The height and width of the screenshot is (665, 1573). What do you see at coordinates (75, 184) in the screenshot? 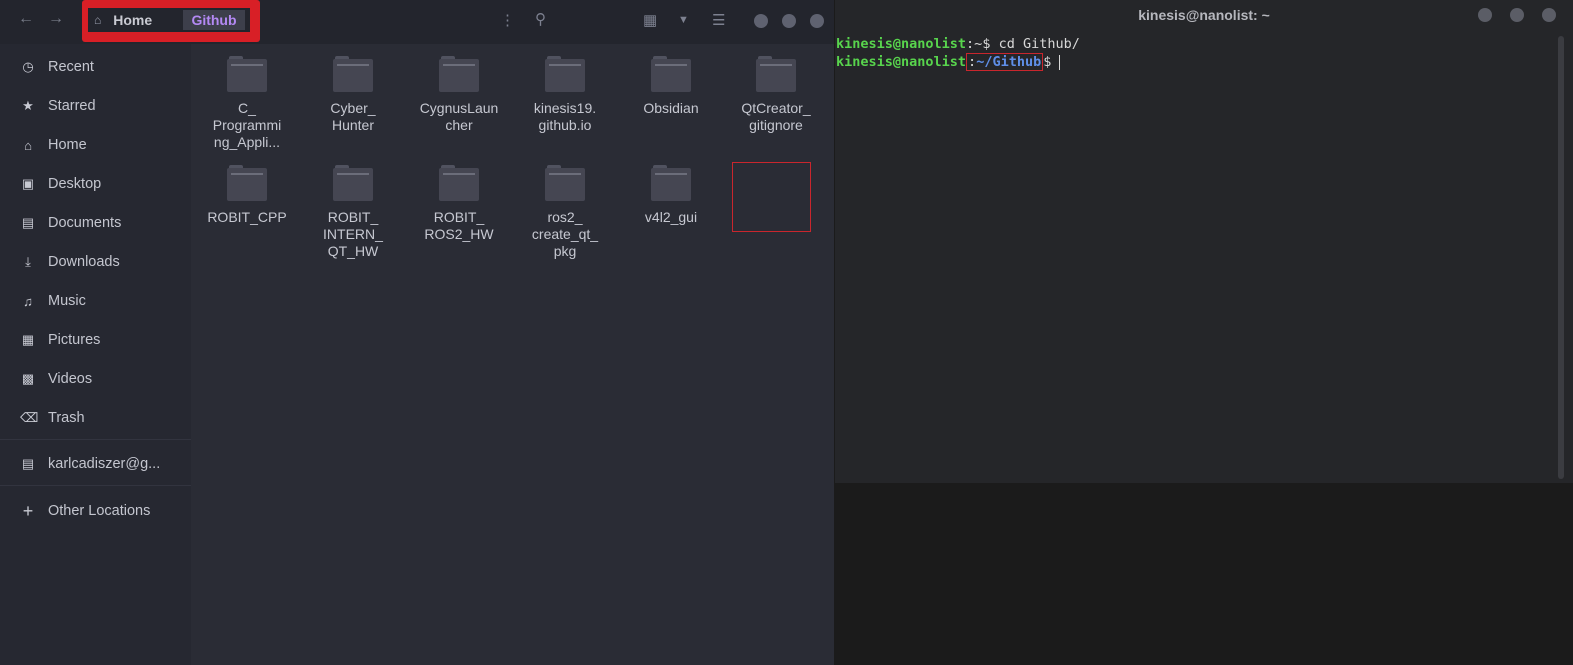
I see `sidebar-item-label: Desktop` at bounding box center [75, 184].